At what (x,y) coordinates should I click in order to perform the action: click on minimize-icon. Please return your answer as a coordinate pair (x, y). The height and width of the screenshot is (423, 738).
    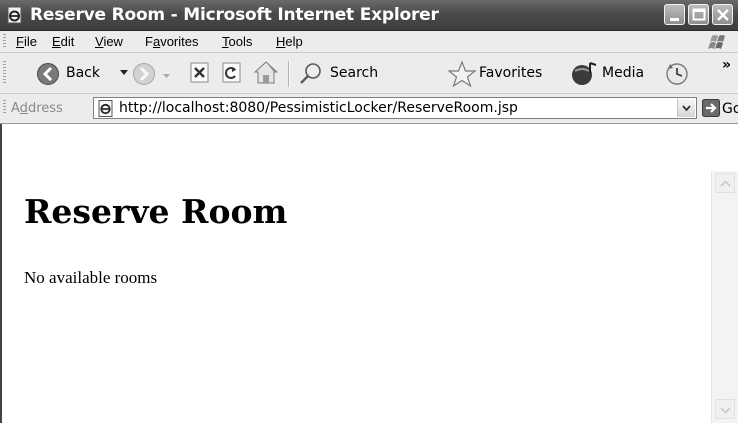
    Looking at the image, I should click on (674, 19).